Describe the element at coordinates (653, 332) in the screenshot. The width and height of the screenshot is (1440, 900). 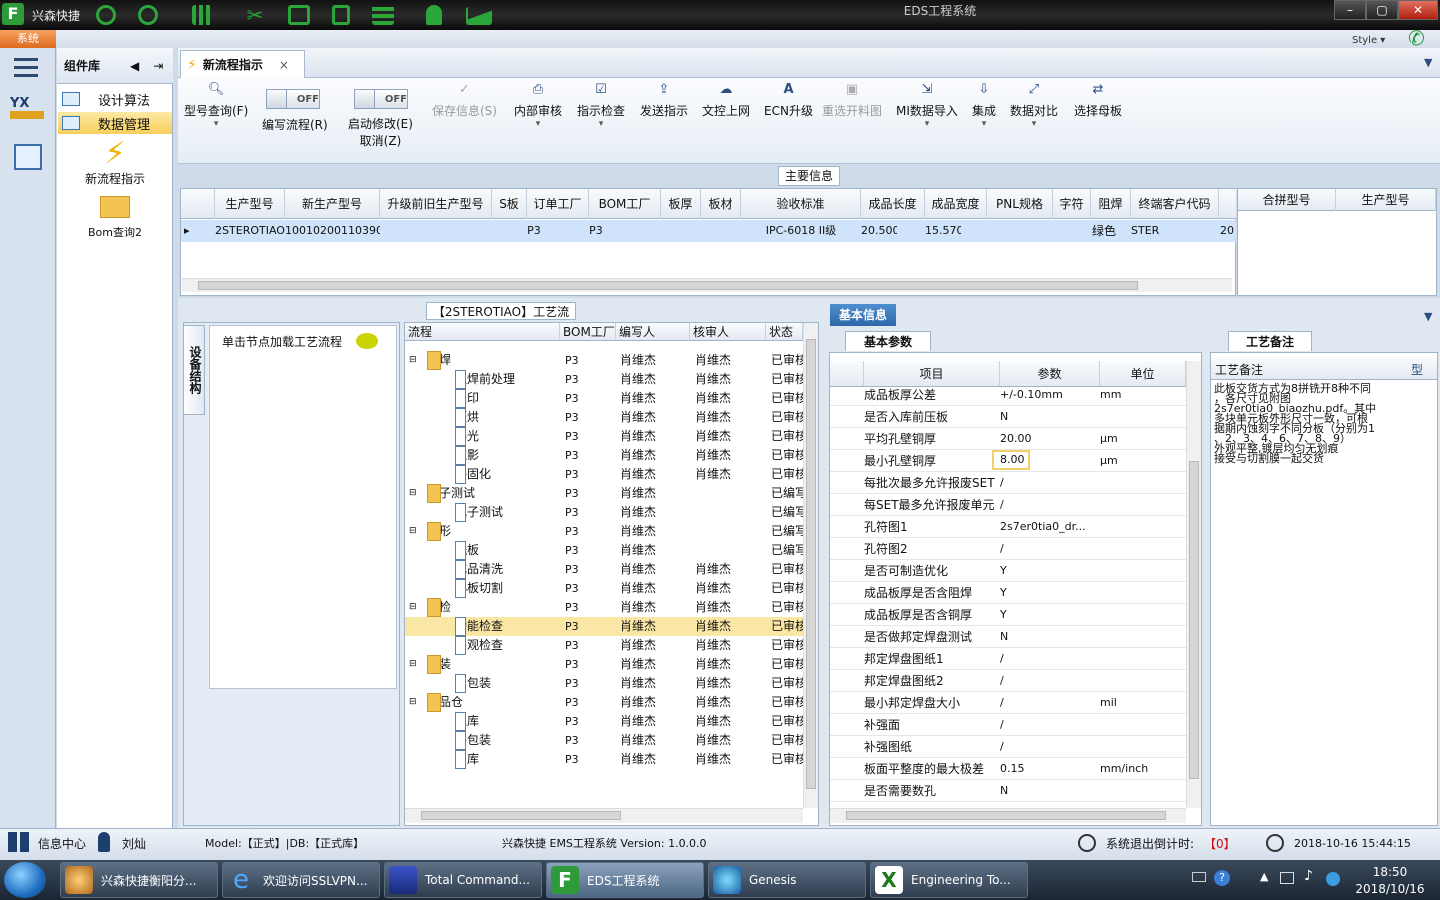
I see `col-header: 编写人` at that location.